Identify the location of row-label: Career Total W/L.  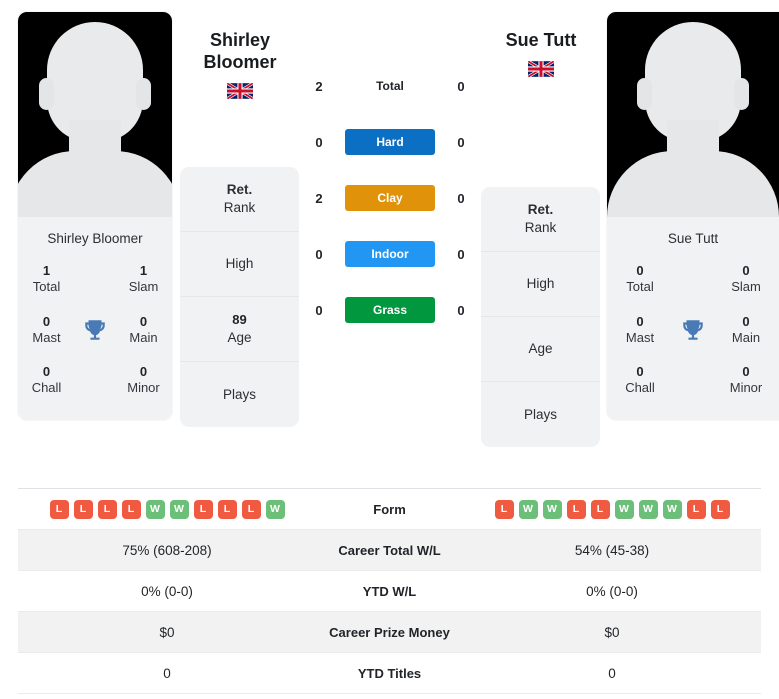
(389, 550).